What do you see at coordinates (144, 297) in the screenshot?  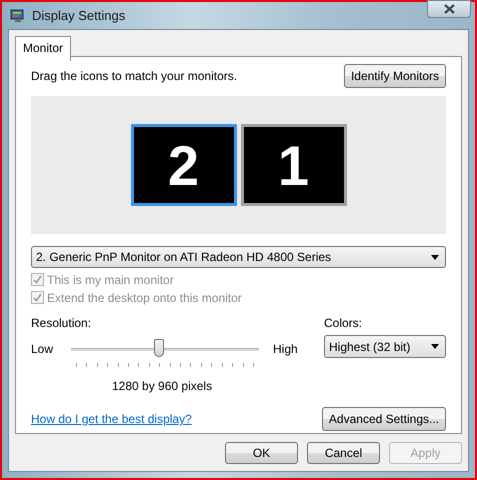 I see `checkbox-label: Extend the desktop onto this monitor` at bounding box center [144, 297].